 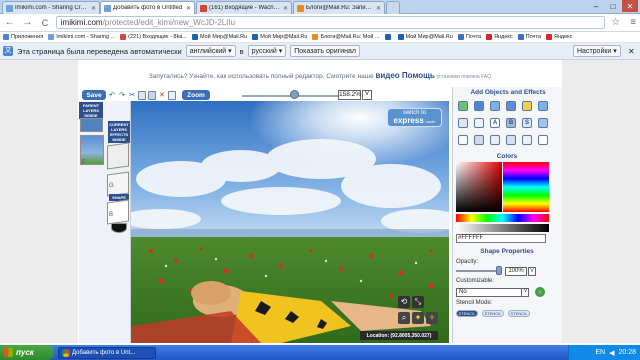 I want to click on translate-settings-button: Настройки ▾, so click(x=597, y=51).